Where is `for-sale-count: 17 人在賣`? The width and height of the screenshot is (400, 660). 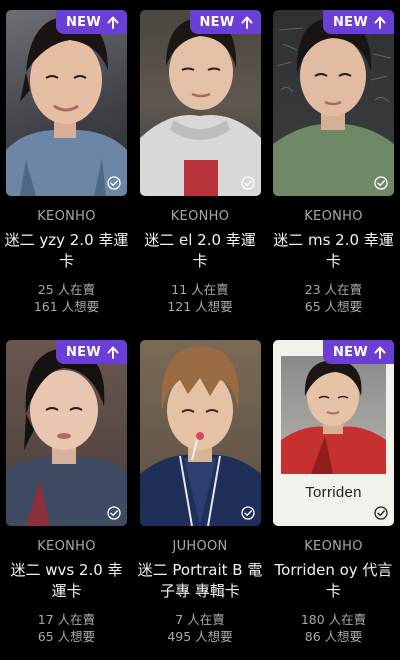 for-sale-count: 17 人在賣 is located at coordinates (66, 619).